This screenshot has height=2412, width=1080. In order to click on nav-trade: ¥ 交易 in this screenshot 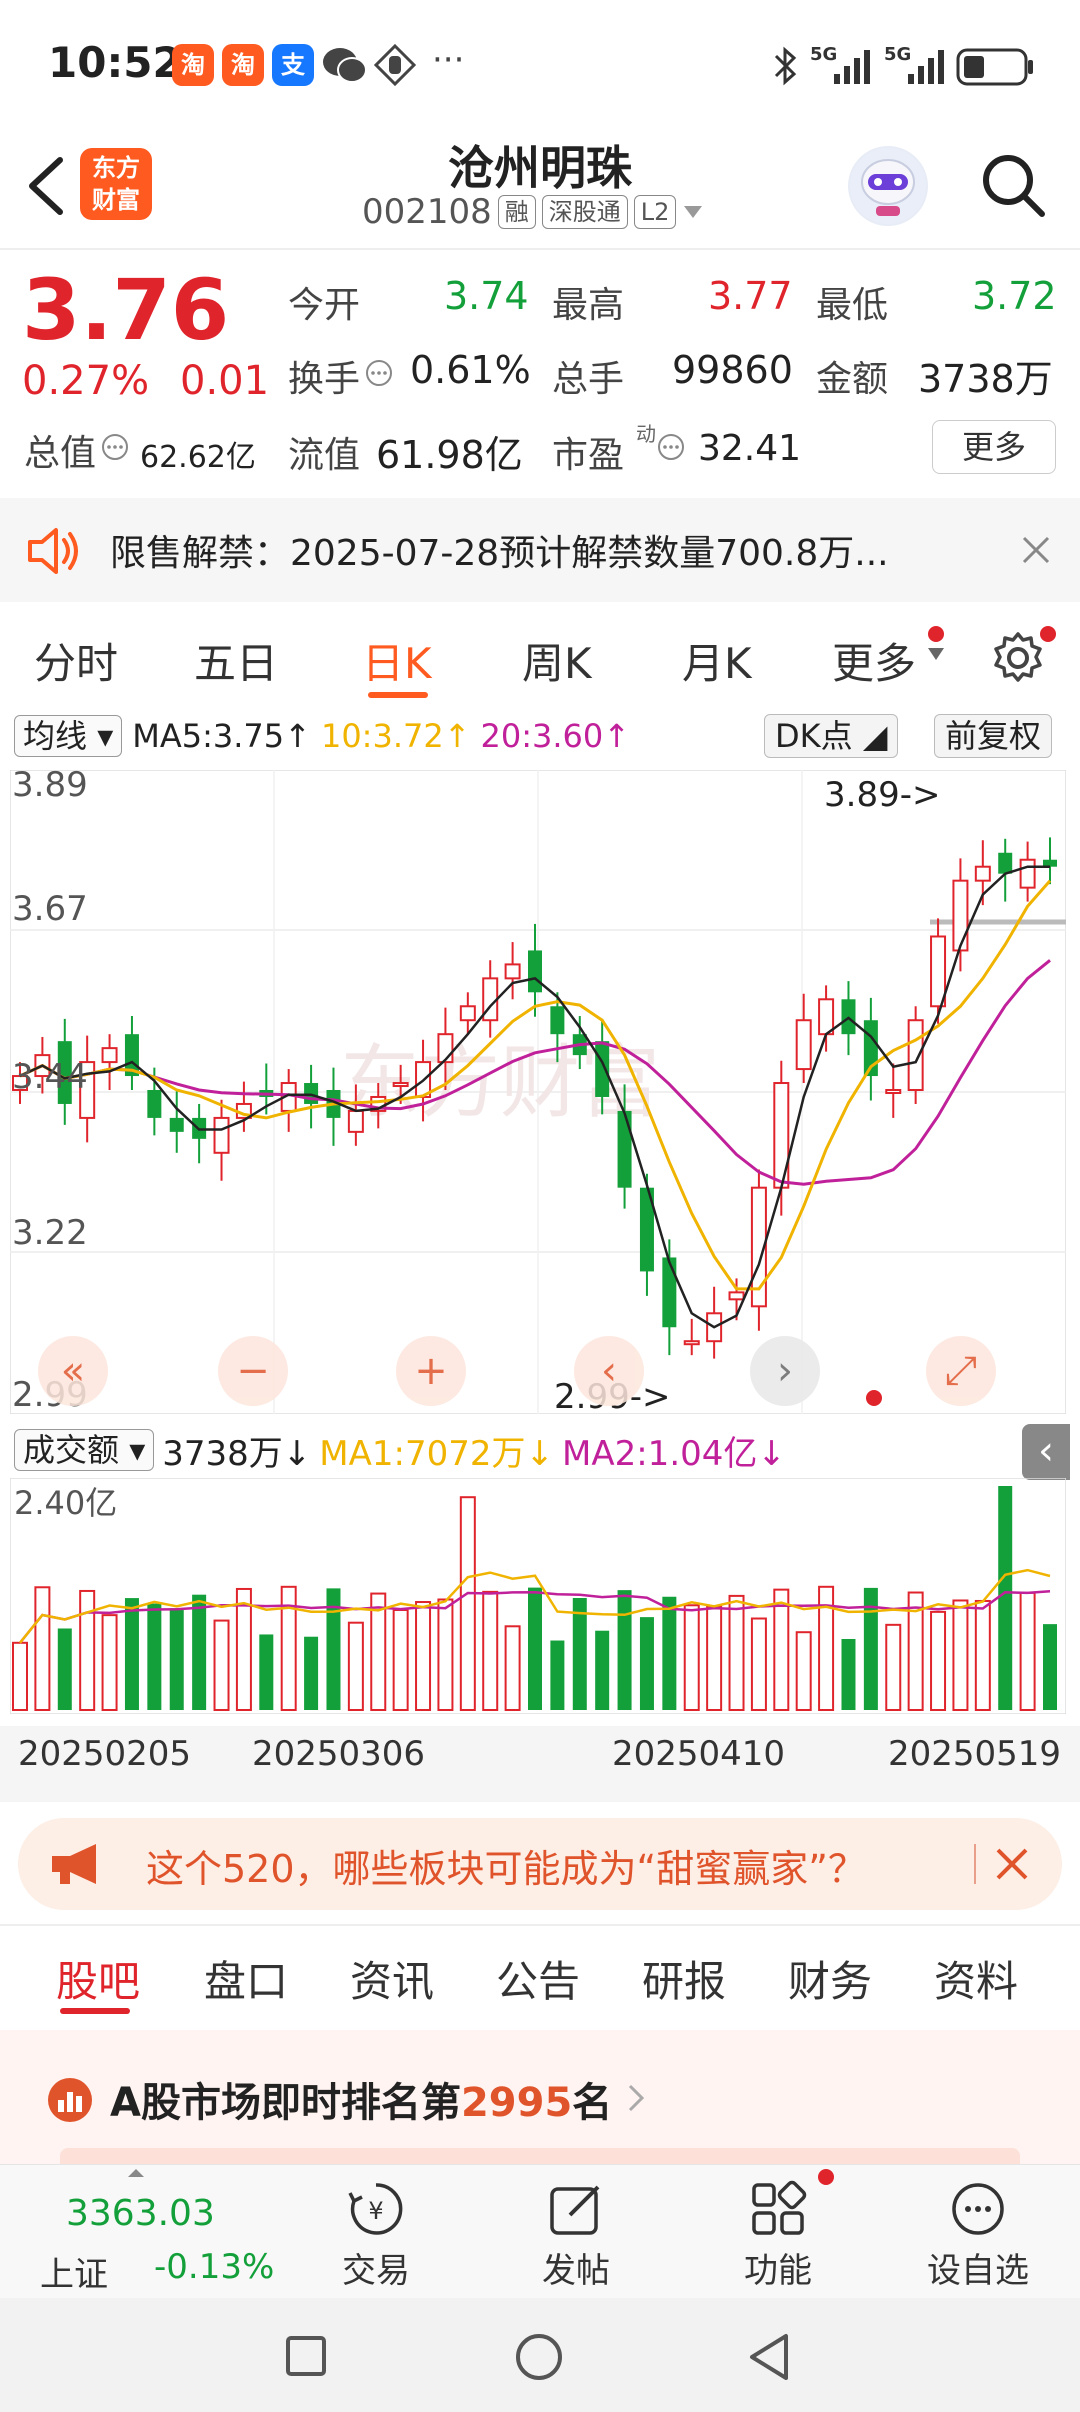, I will do `click(376, 2232)`.